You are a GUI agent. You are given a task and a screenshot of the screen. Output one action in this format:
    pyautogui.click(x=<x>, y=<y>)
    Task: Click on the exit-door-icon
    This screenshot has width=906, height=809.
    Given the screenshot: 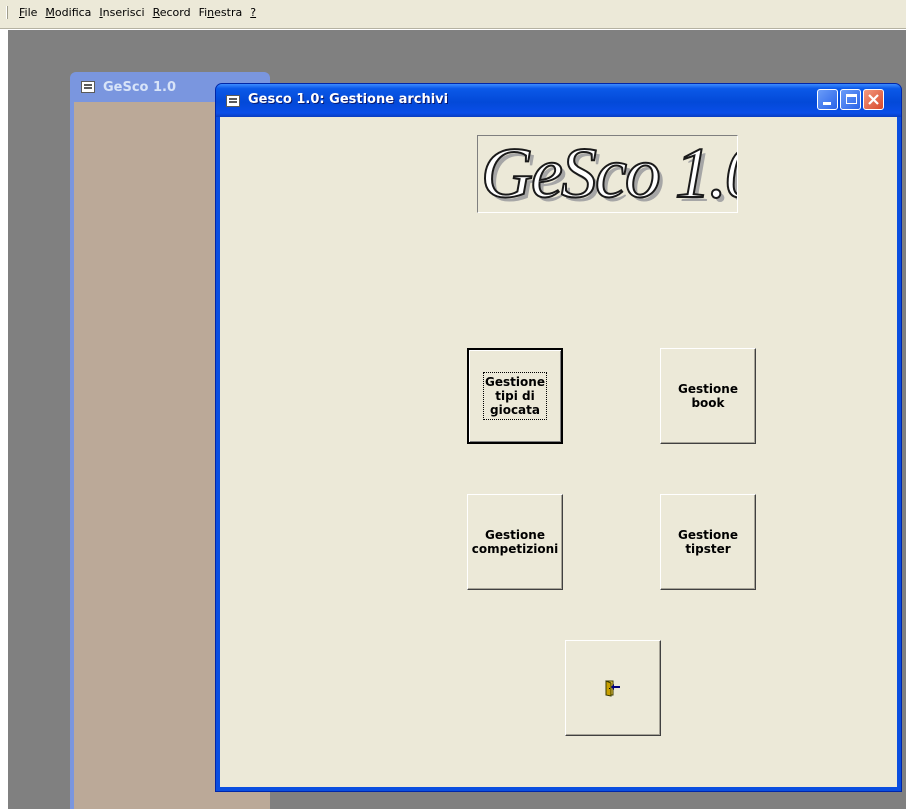 What is the action you would take?
    pyautogui.click(x=612, y=688)
    